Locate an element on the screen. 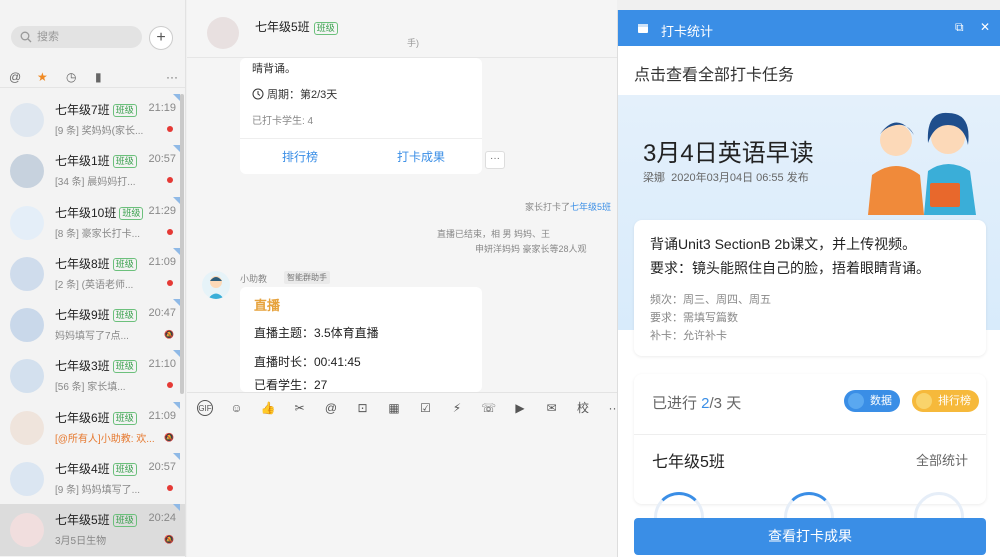 This screenshot has height=557, width=1000. conversation-time: 21:10 is located at coordinates (162, 364).